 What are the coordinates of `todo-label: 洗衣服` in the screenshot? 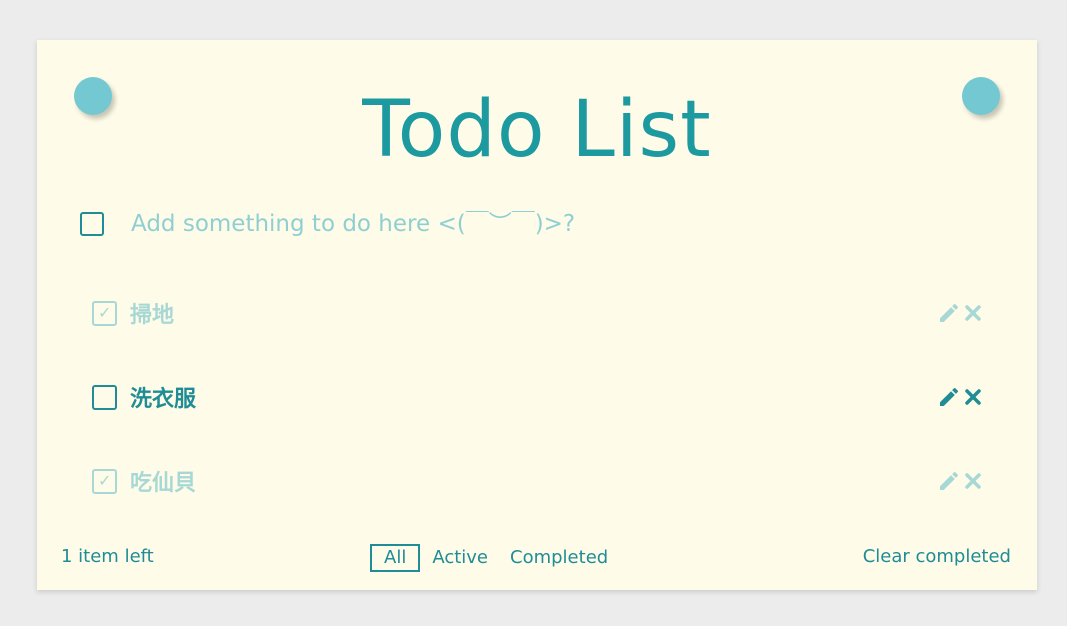 It's located at (163, 399).